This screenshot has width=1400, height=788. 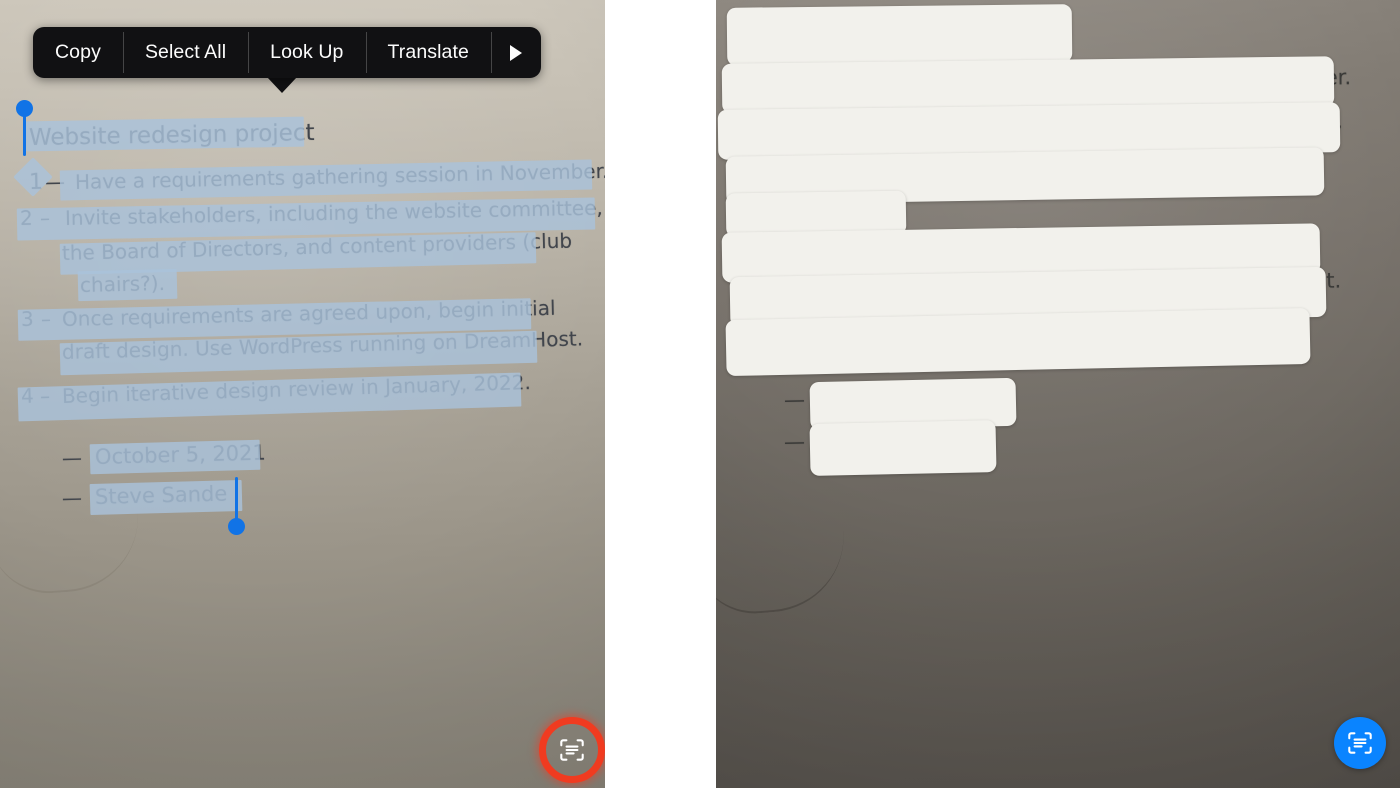 What do you see at coordinates (24, 133) in the screenshot?
I see `selection-start-bar` at bounding box center [24, 133].